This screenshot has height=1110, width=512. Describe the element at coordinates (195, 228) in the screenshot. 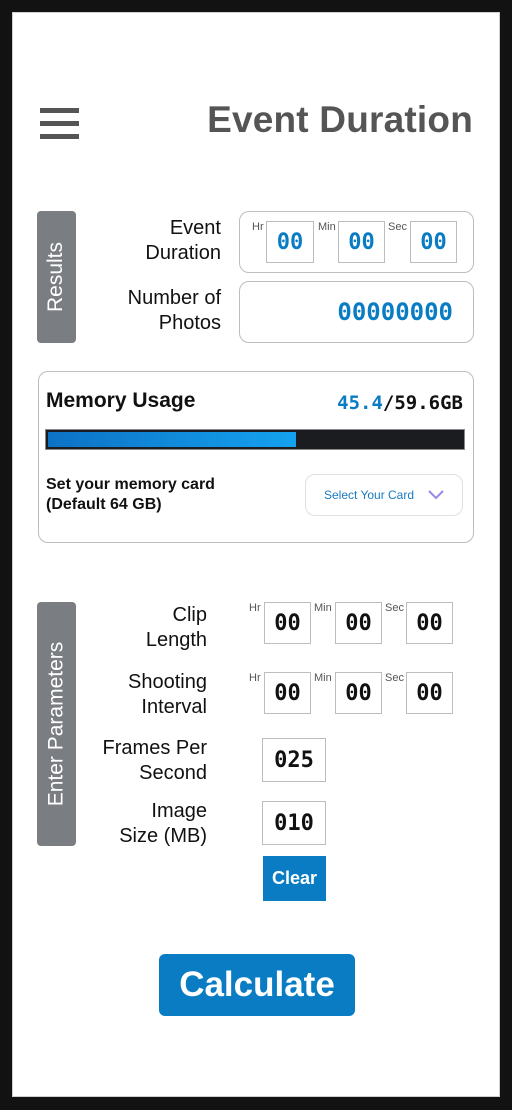

I see `label-line: Event` at that location.